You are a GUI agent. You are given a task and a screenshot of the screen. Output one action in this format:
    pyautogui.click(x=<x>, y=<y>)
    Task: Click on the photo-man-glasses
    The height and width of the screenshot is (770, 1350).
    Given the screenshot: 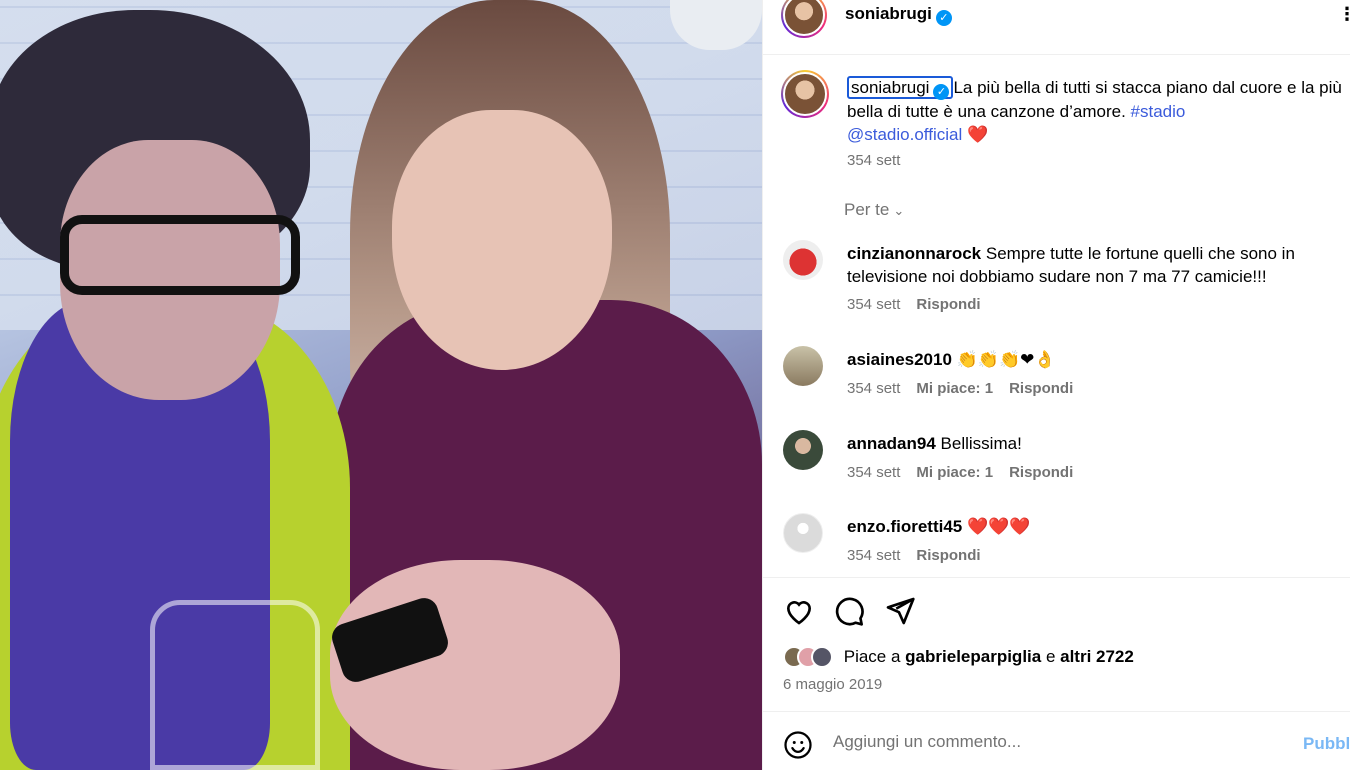 What is the action you would take?
    pyautogui.click(x=180, y=255)
    